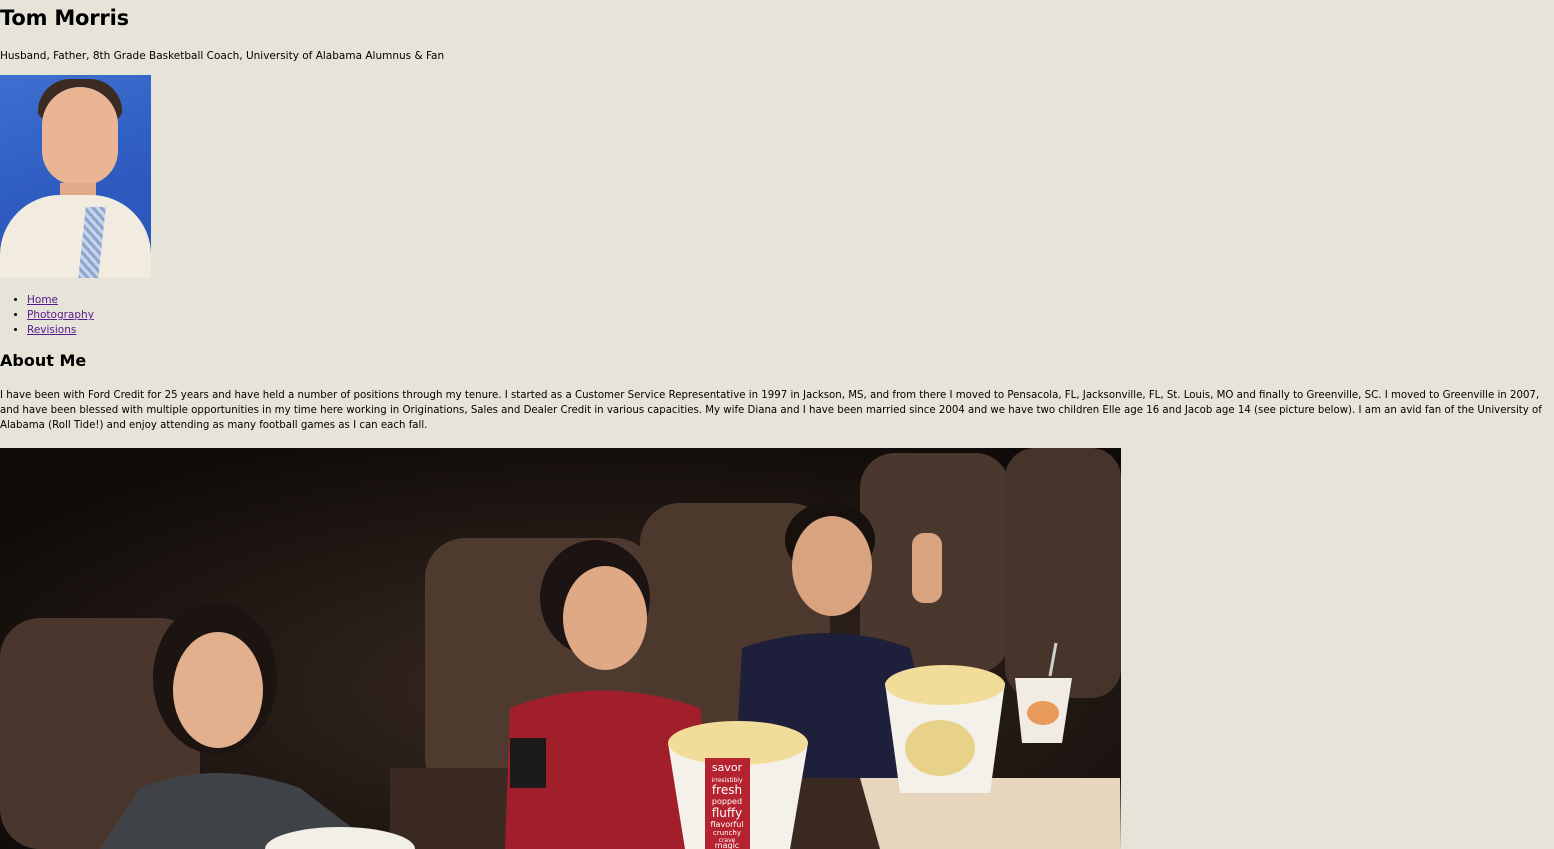 The height and width of the screenshot is (849, 1554). I want to click on profile-photo, so click(75, 176).